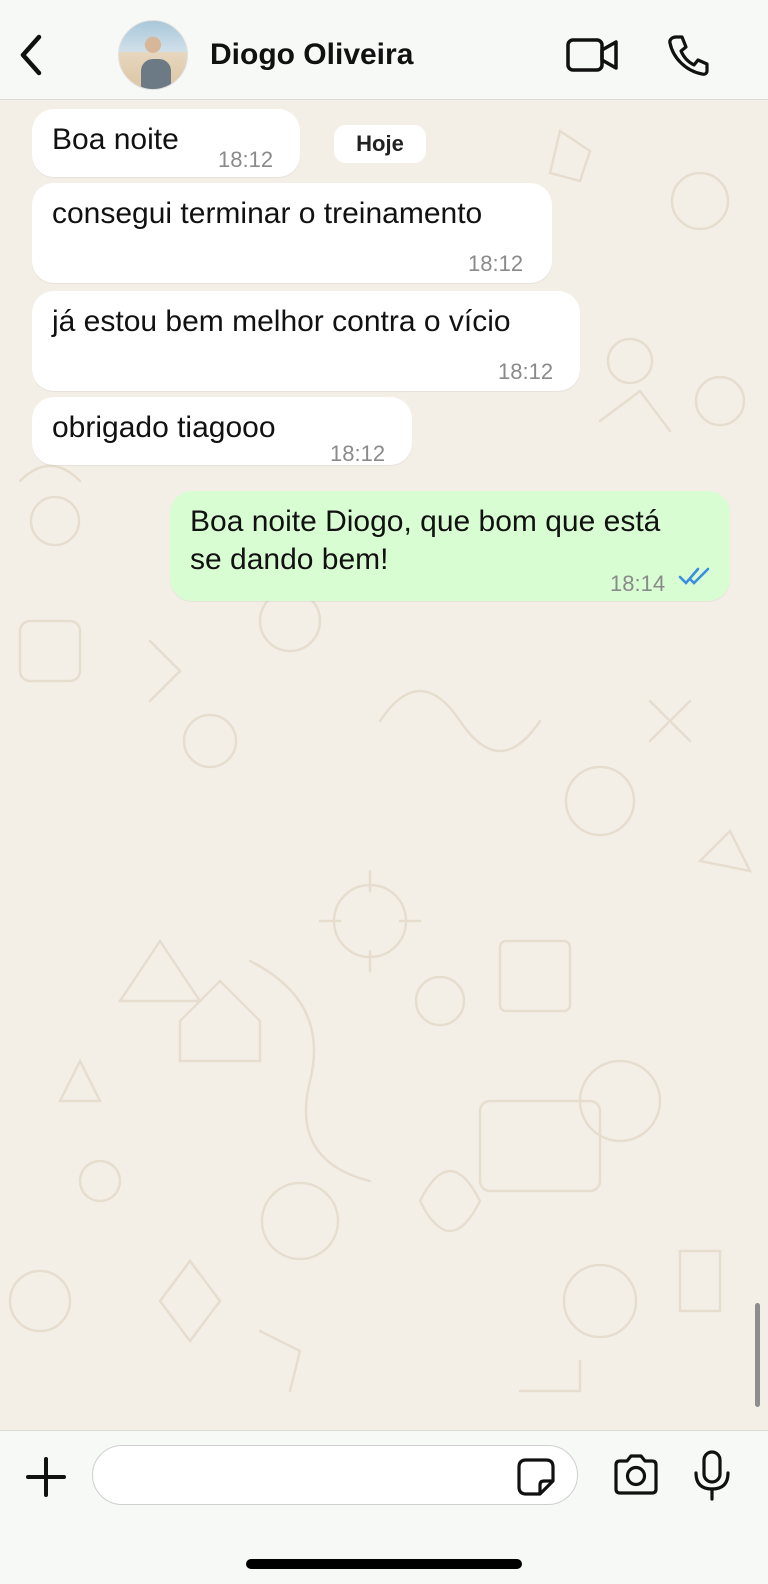 The image size is (768, 1584). I want to click on read-receipt-icon, so click(694, 576).